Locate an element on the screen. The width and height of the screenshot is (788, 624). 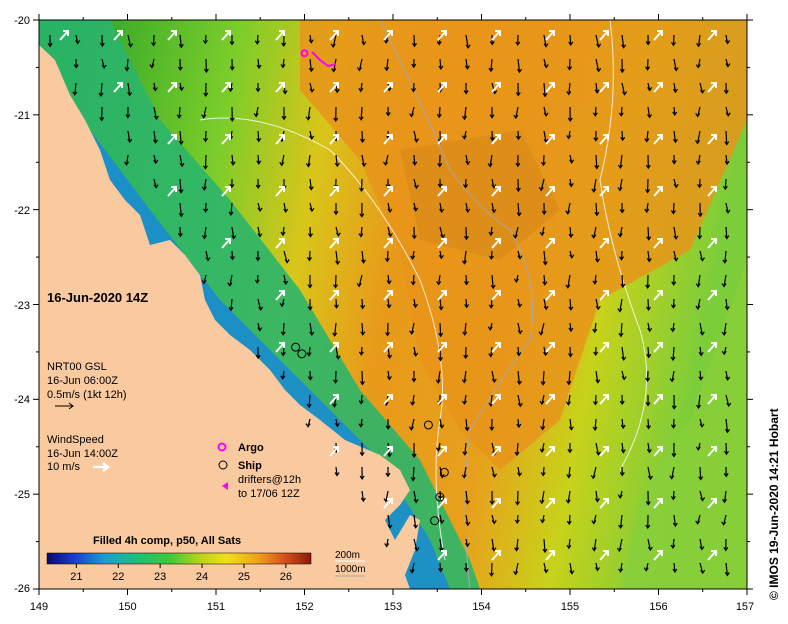
lat-tick-label: -21 is located at coordinates (22, 116).